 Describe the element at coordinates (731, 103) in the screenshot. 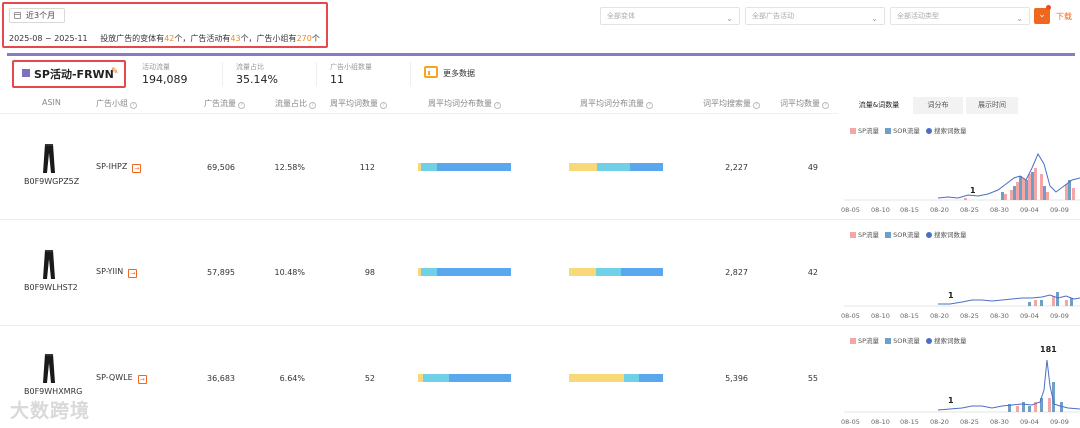

I see `th-avg-search: 词平均搜索量?` at that location.